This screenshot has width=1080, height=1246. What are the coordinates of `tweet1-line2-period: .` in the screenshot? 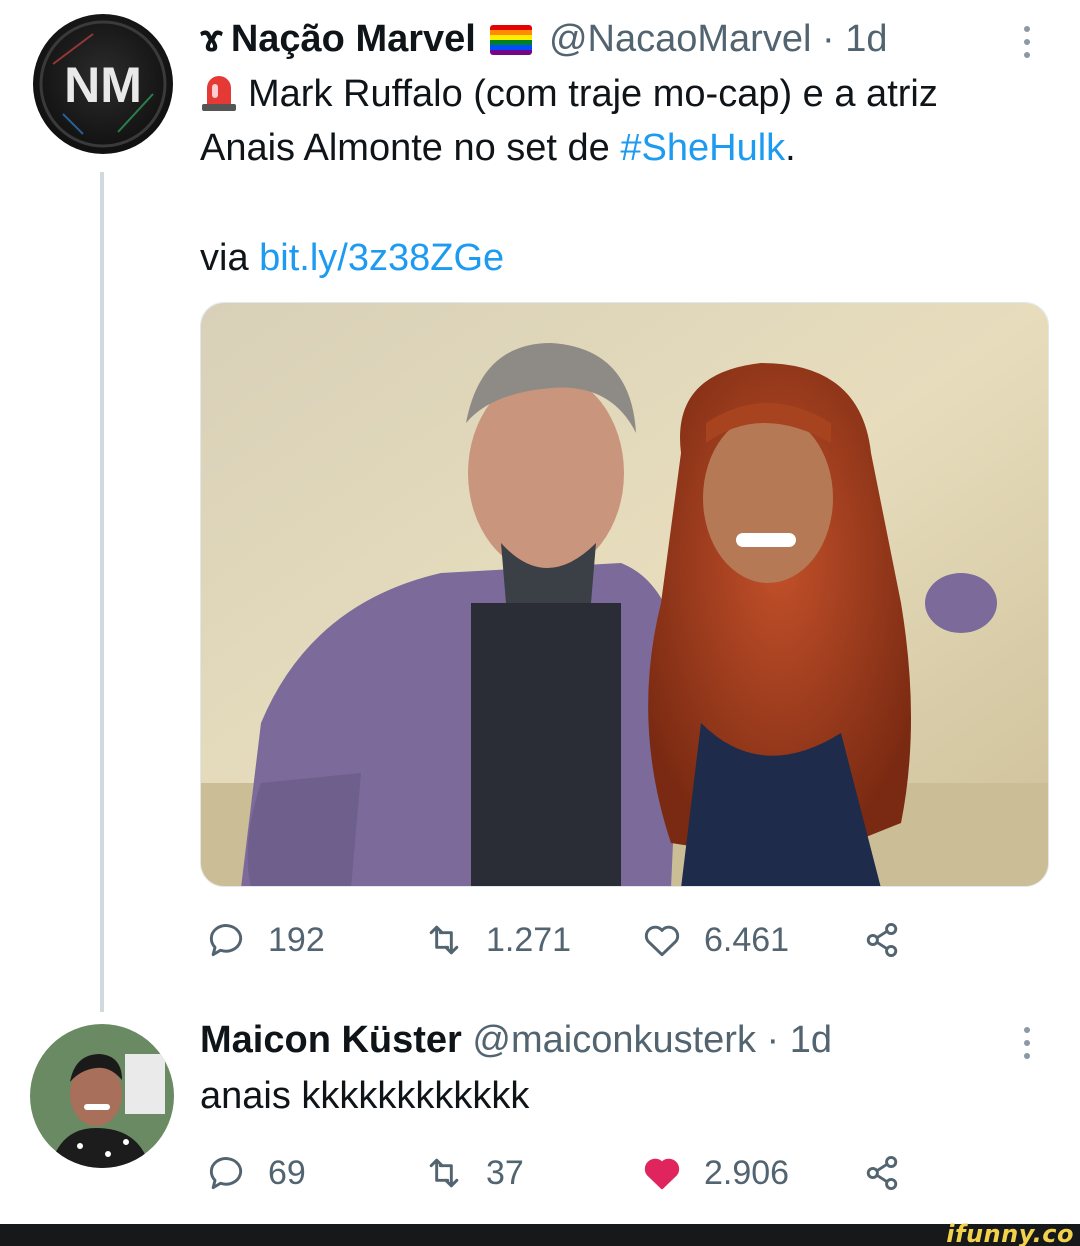 It's located at (790, 148).